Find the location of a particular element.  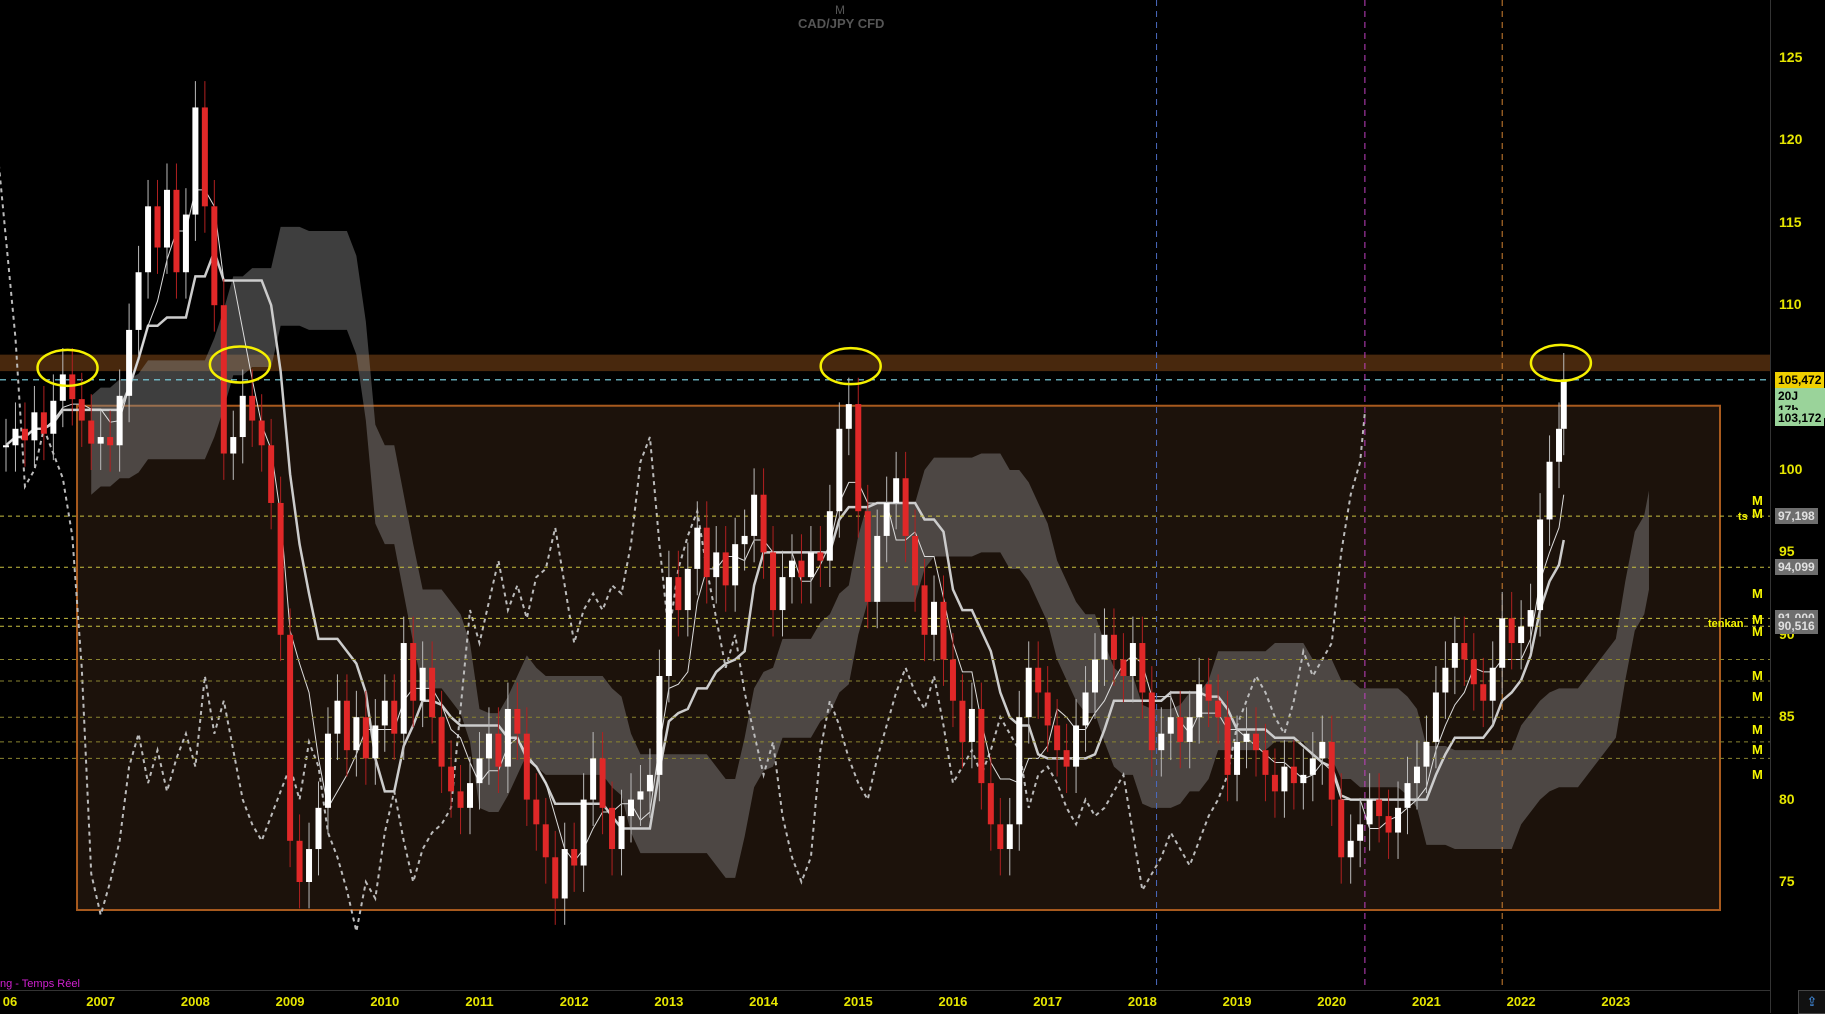

scroll-to-latest-button: ⇪ is located at coordinates (1811, 1002).